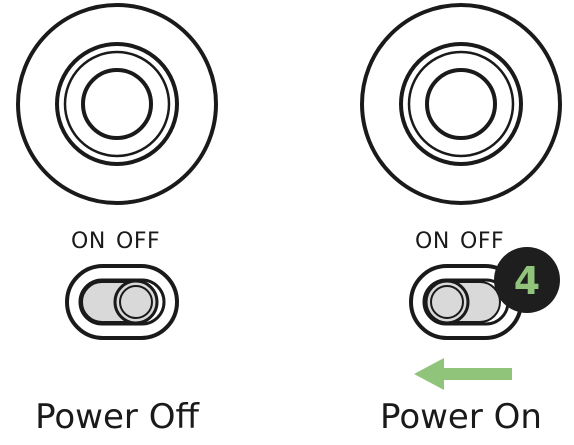  I want to click on step-badge-number: 4, so click(527, 281).